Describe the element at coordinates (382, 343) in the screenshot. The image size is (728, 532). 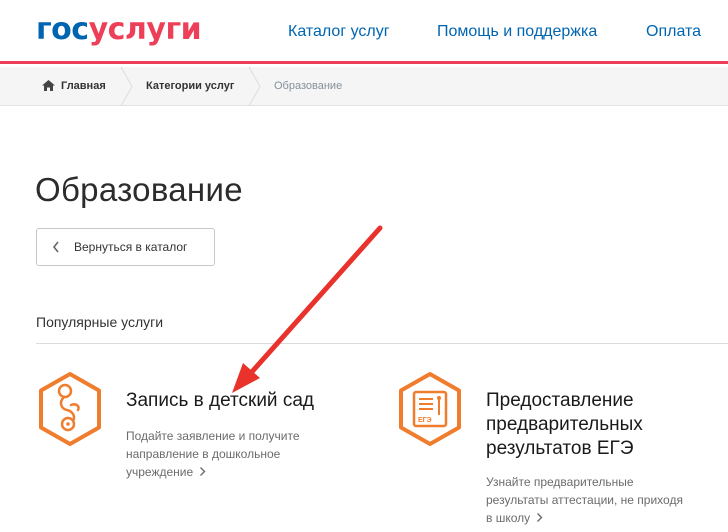
I see `section-divider` at that location.